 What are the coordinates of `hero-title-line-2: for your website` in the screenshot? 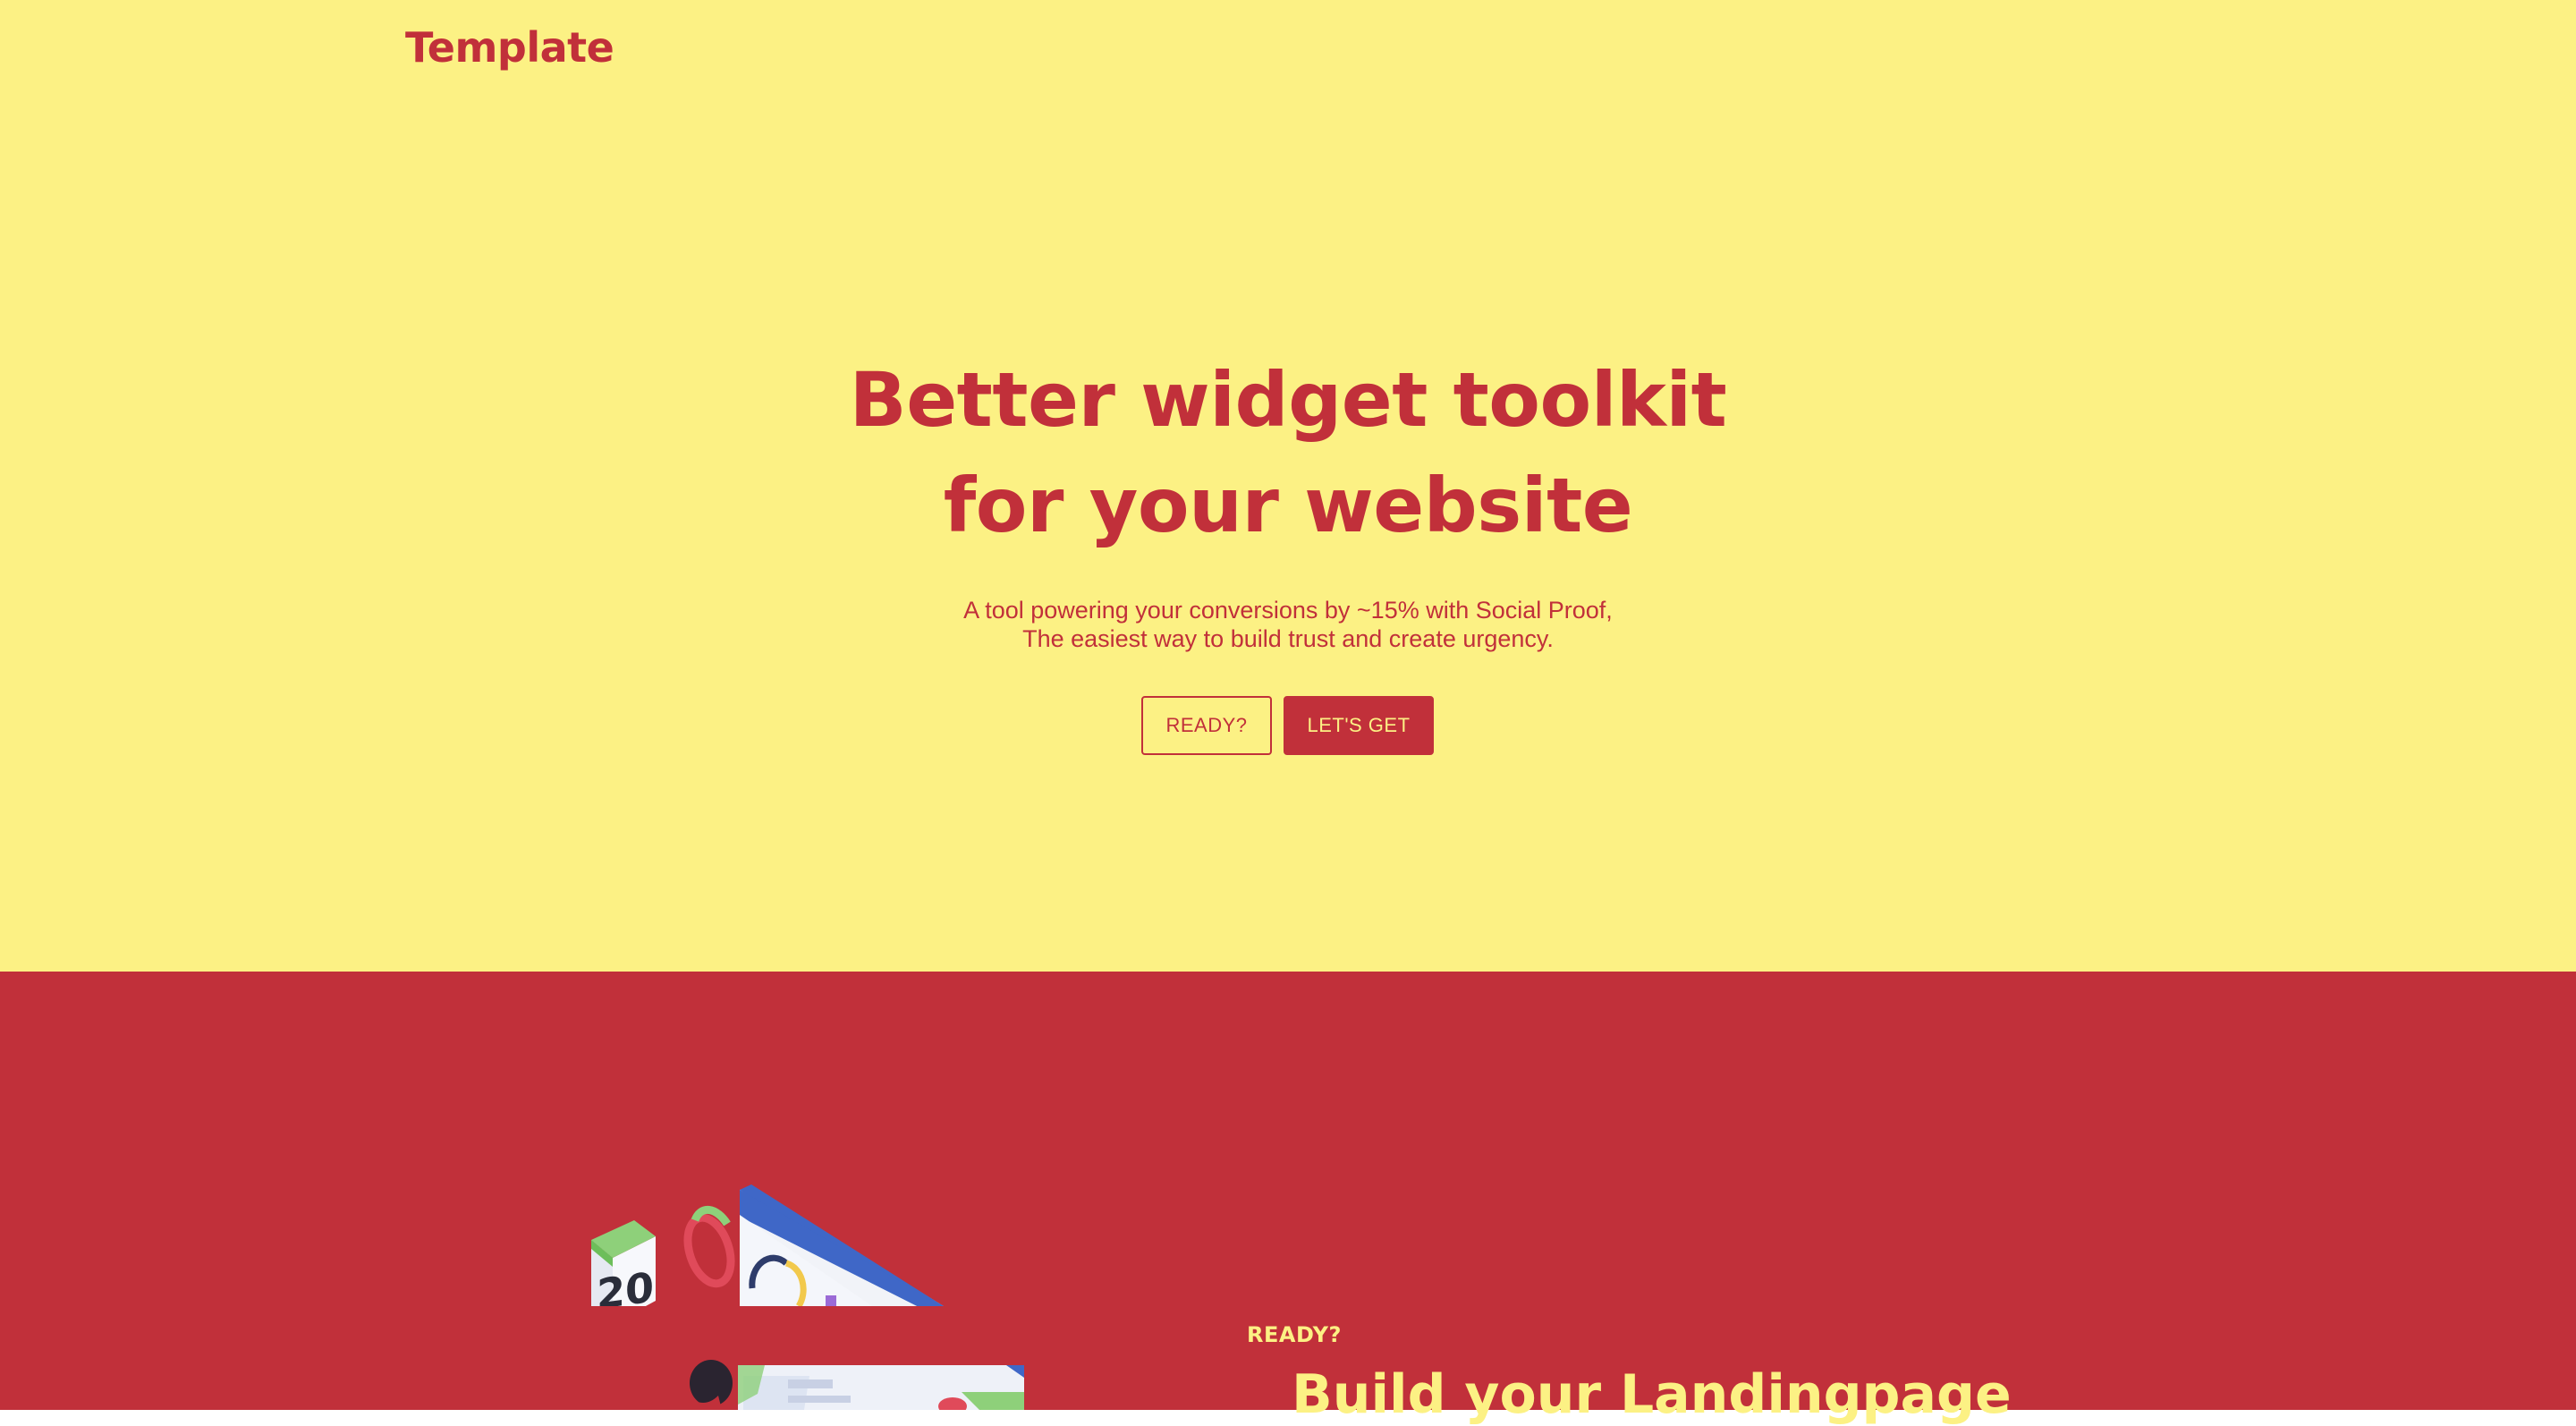 It's located at (1288, 506).